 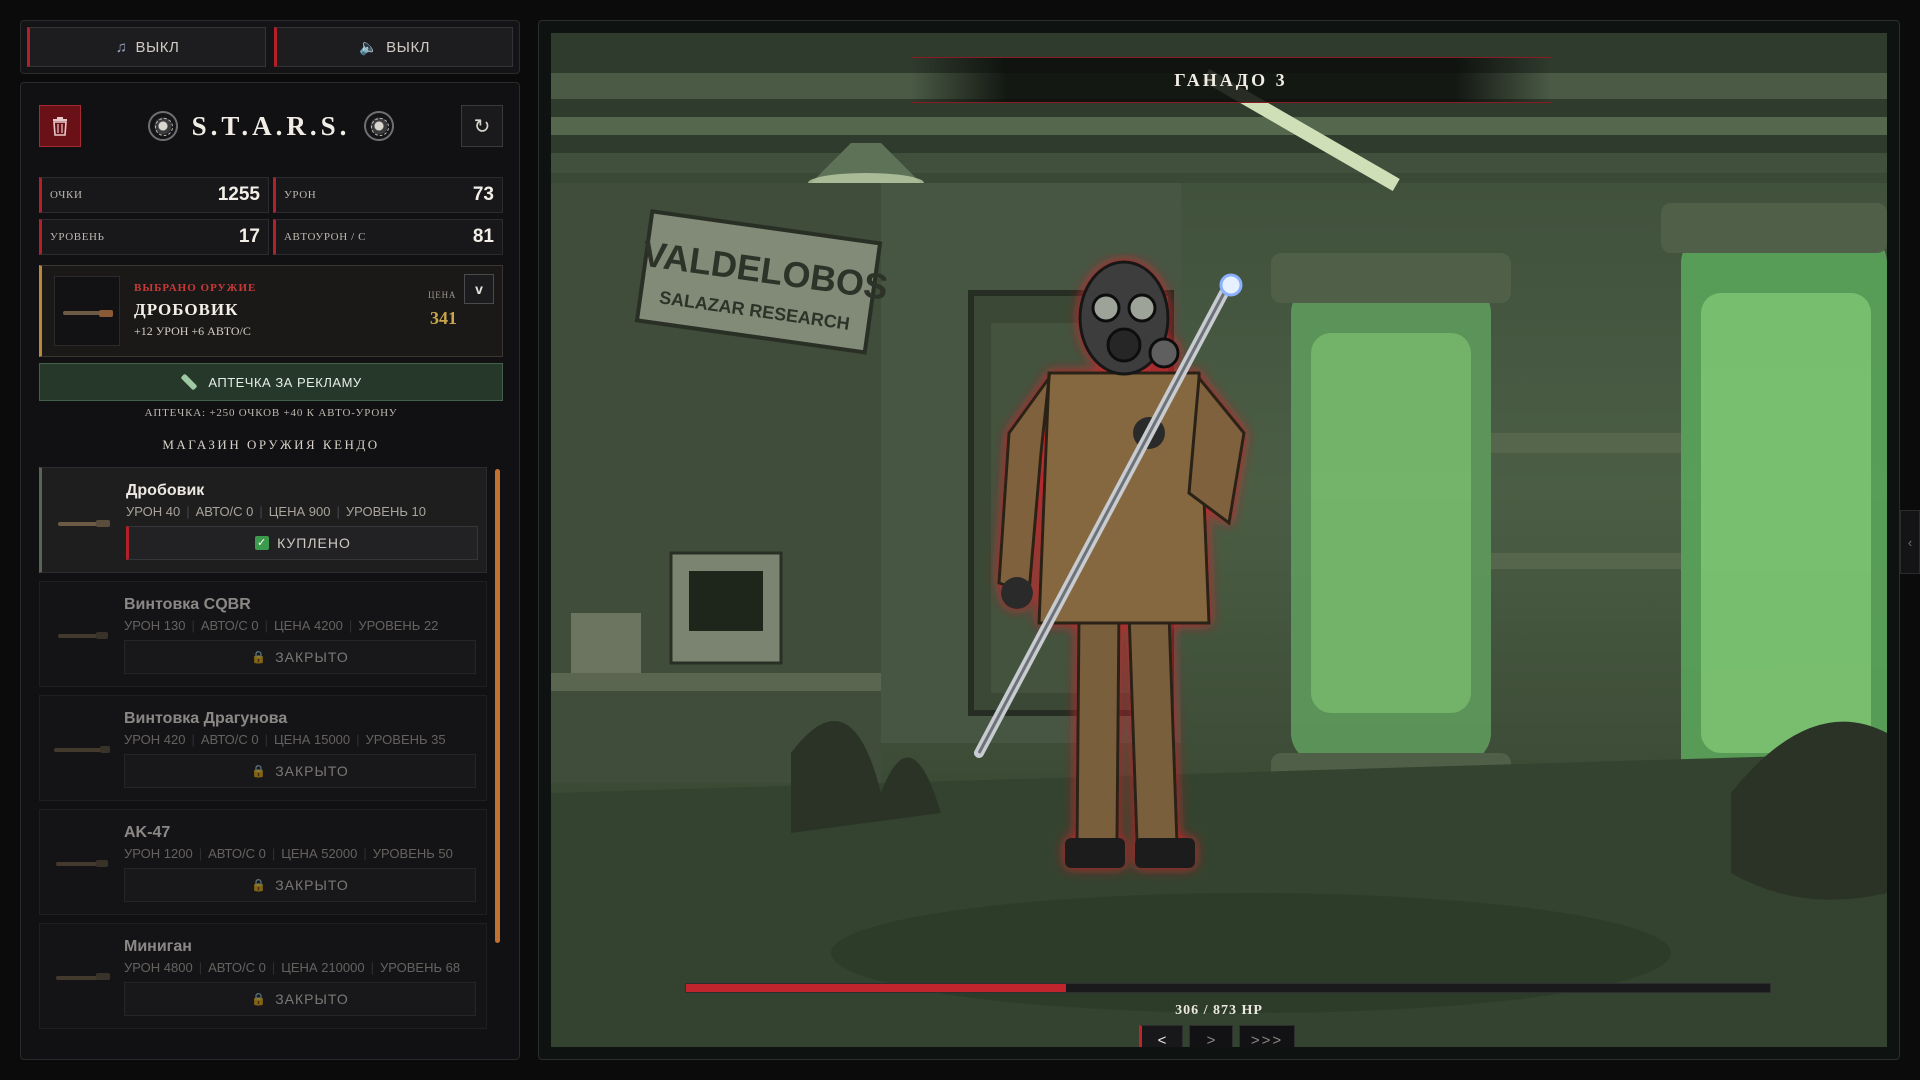 I want to click on sound-toggle-button: 🔈 ВЫКЛ, so click(x=393, y=47).